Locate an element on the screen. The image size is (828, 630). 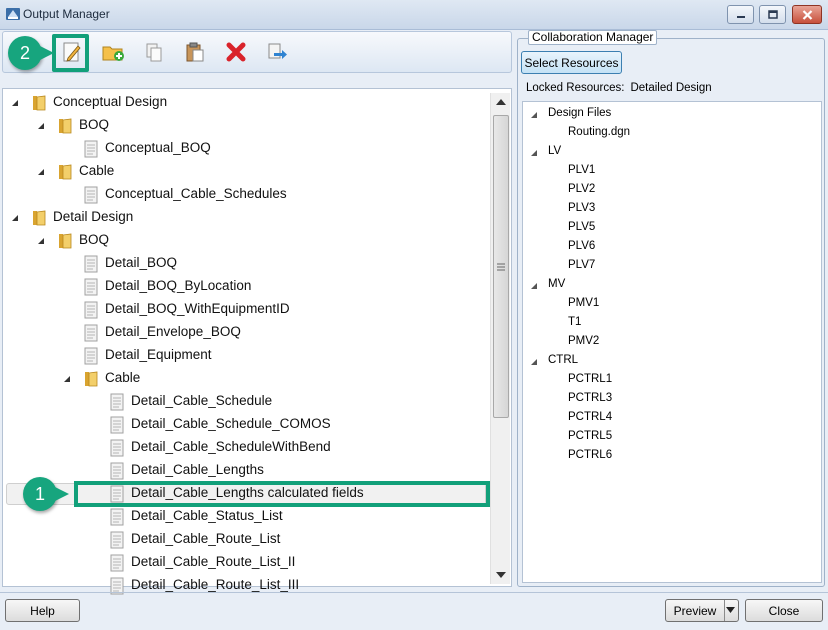
resource-item-node: PCTRL4 is located at coordinates (590, 417).